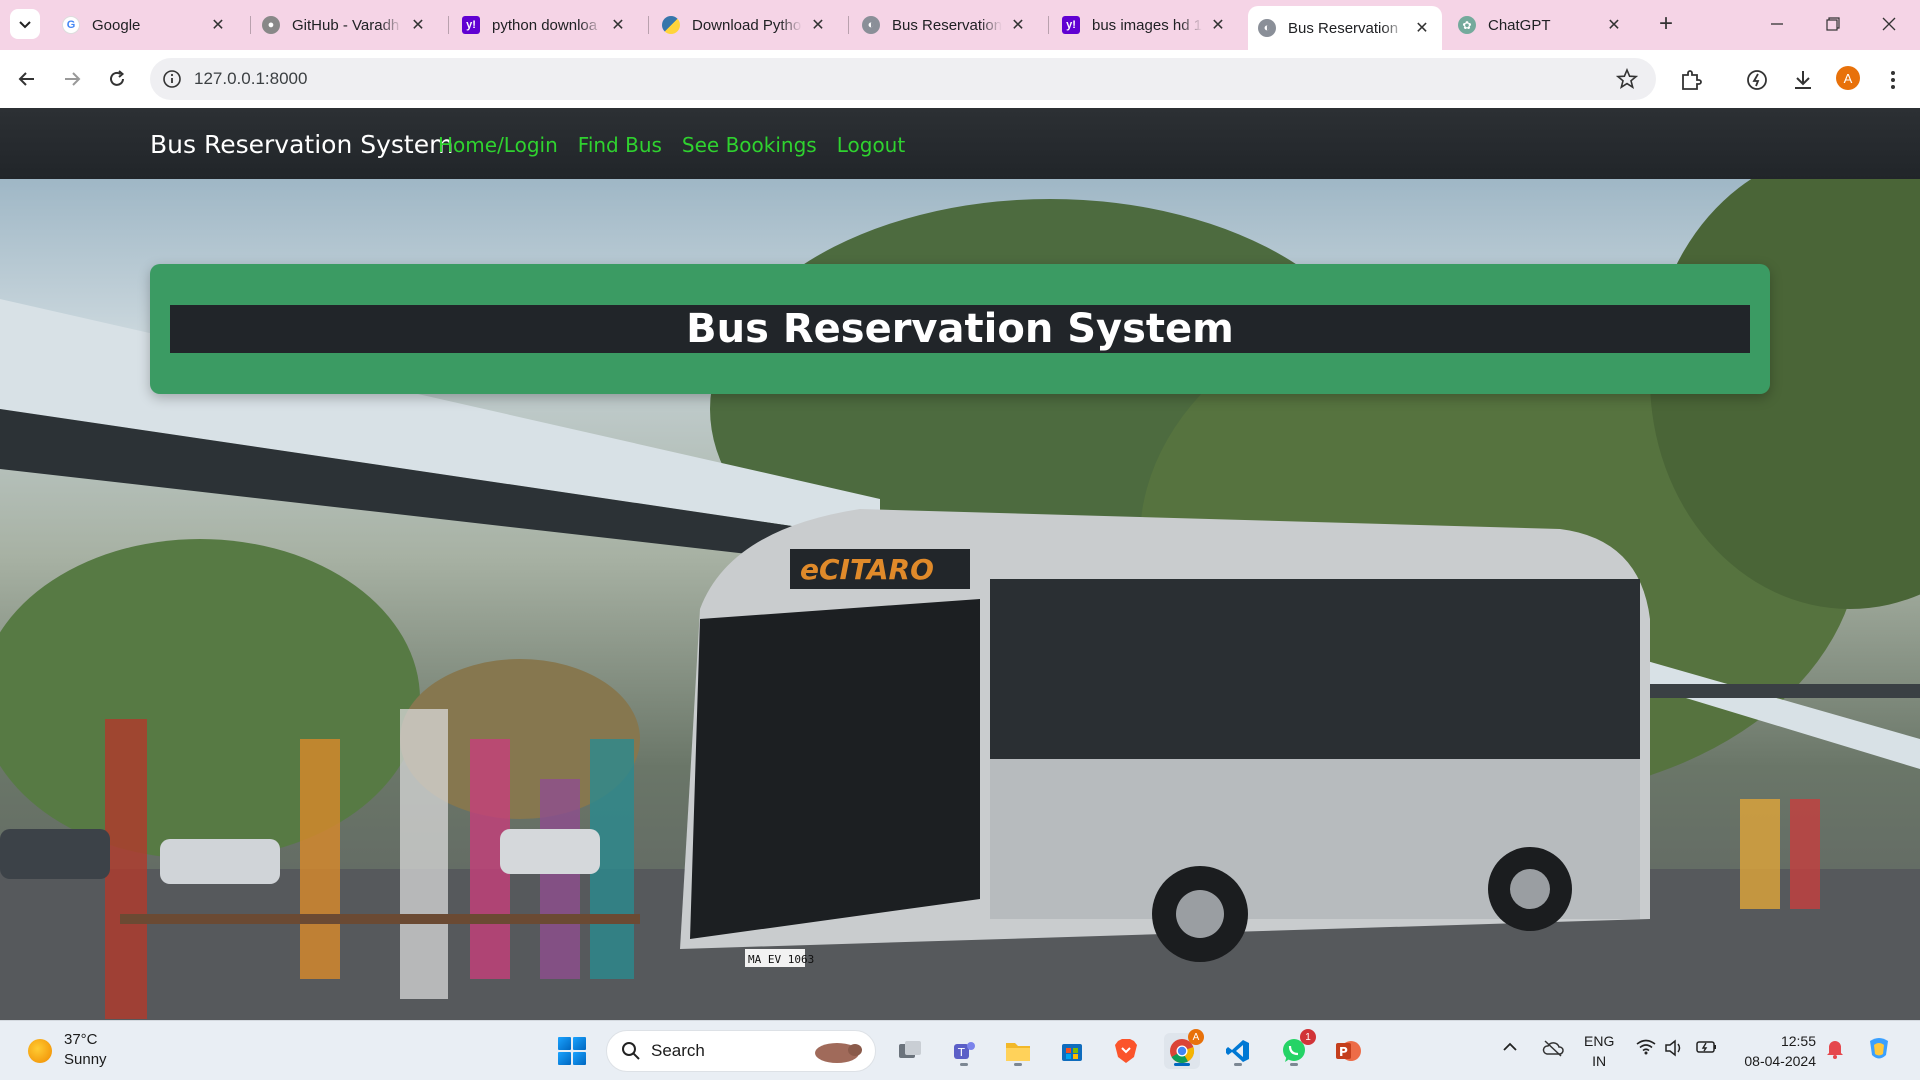 The width and height of the screenshot is (1920, 1080). I want to click on onedrive-status, so click(1553, 1048).